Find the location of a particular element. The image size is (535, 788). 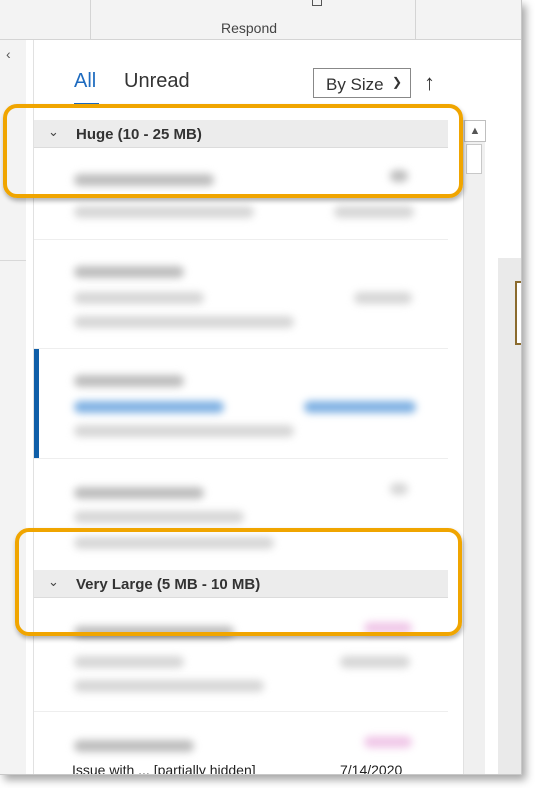

folder-pane-divider is located at coordinates (13, 260).